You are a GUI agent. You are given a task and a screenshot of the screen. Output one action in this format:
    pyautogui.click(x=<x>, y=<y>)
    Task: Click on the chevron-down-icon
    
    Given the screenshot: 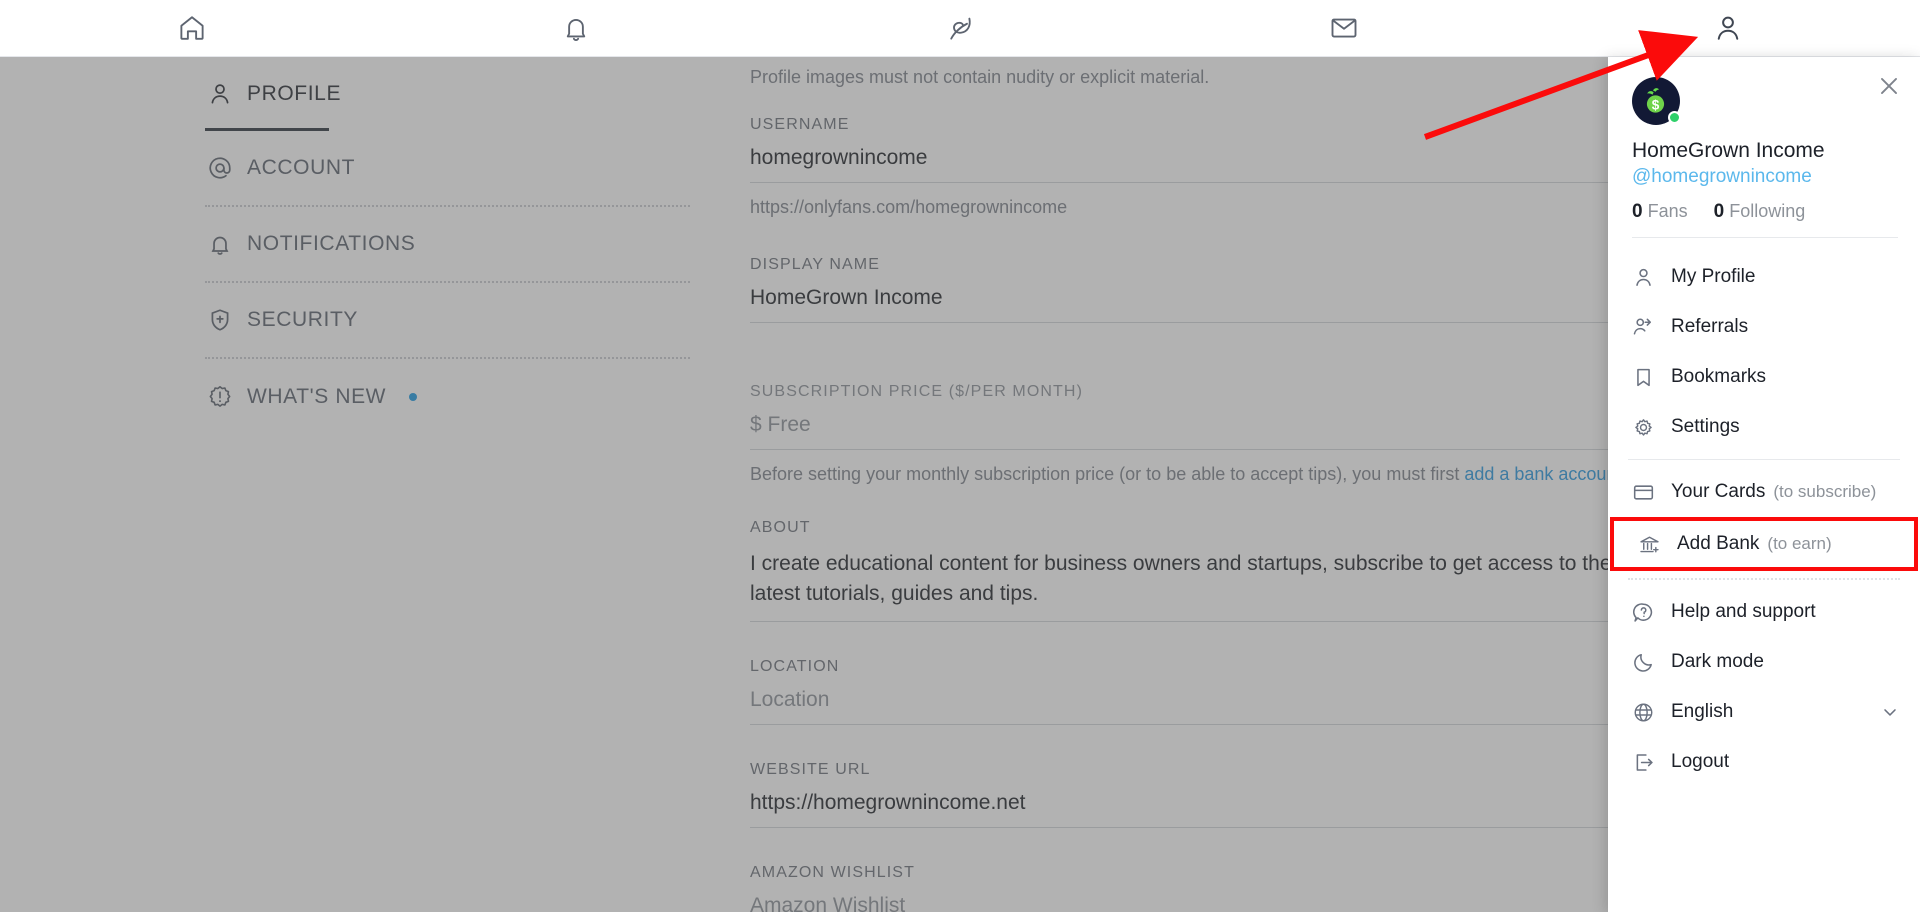 What is the action you would take?
    pyautogui.click(x=1890, y=712)
    